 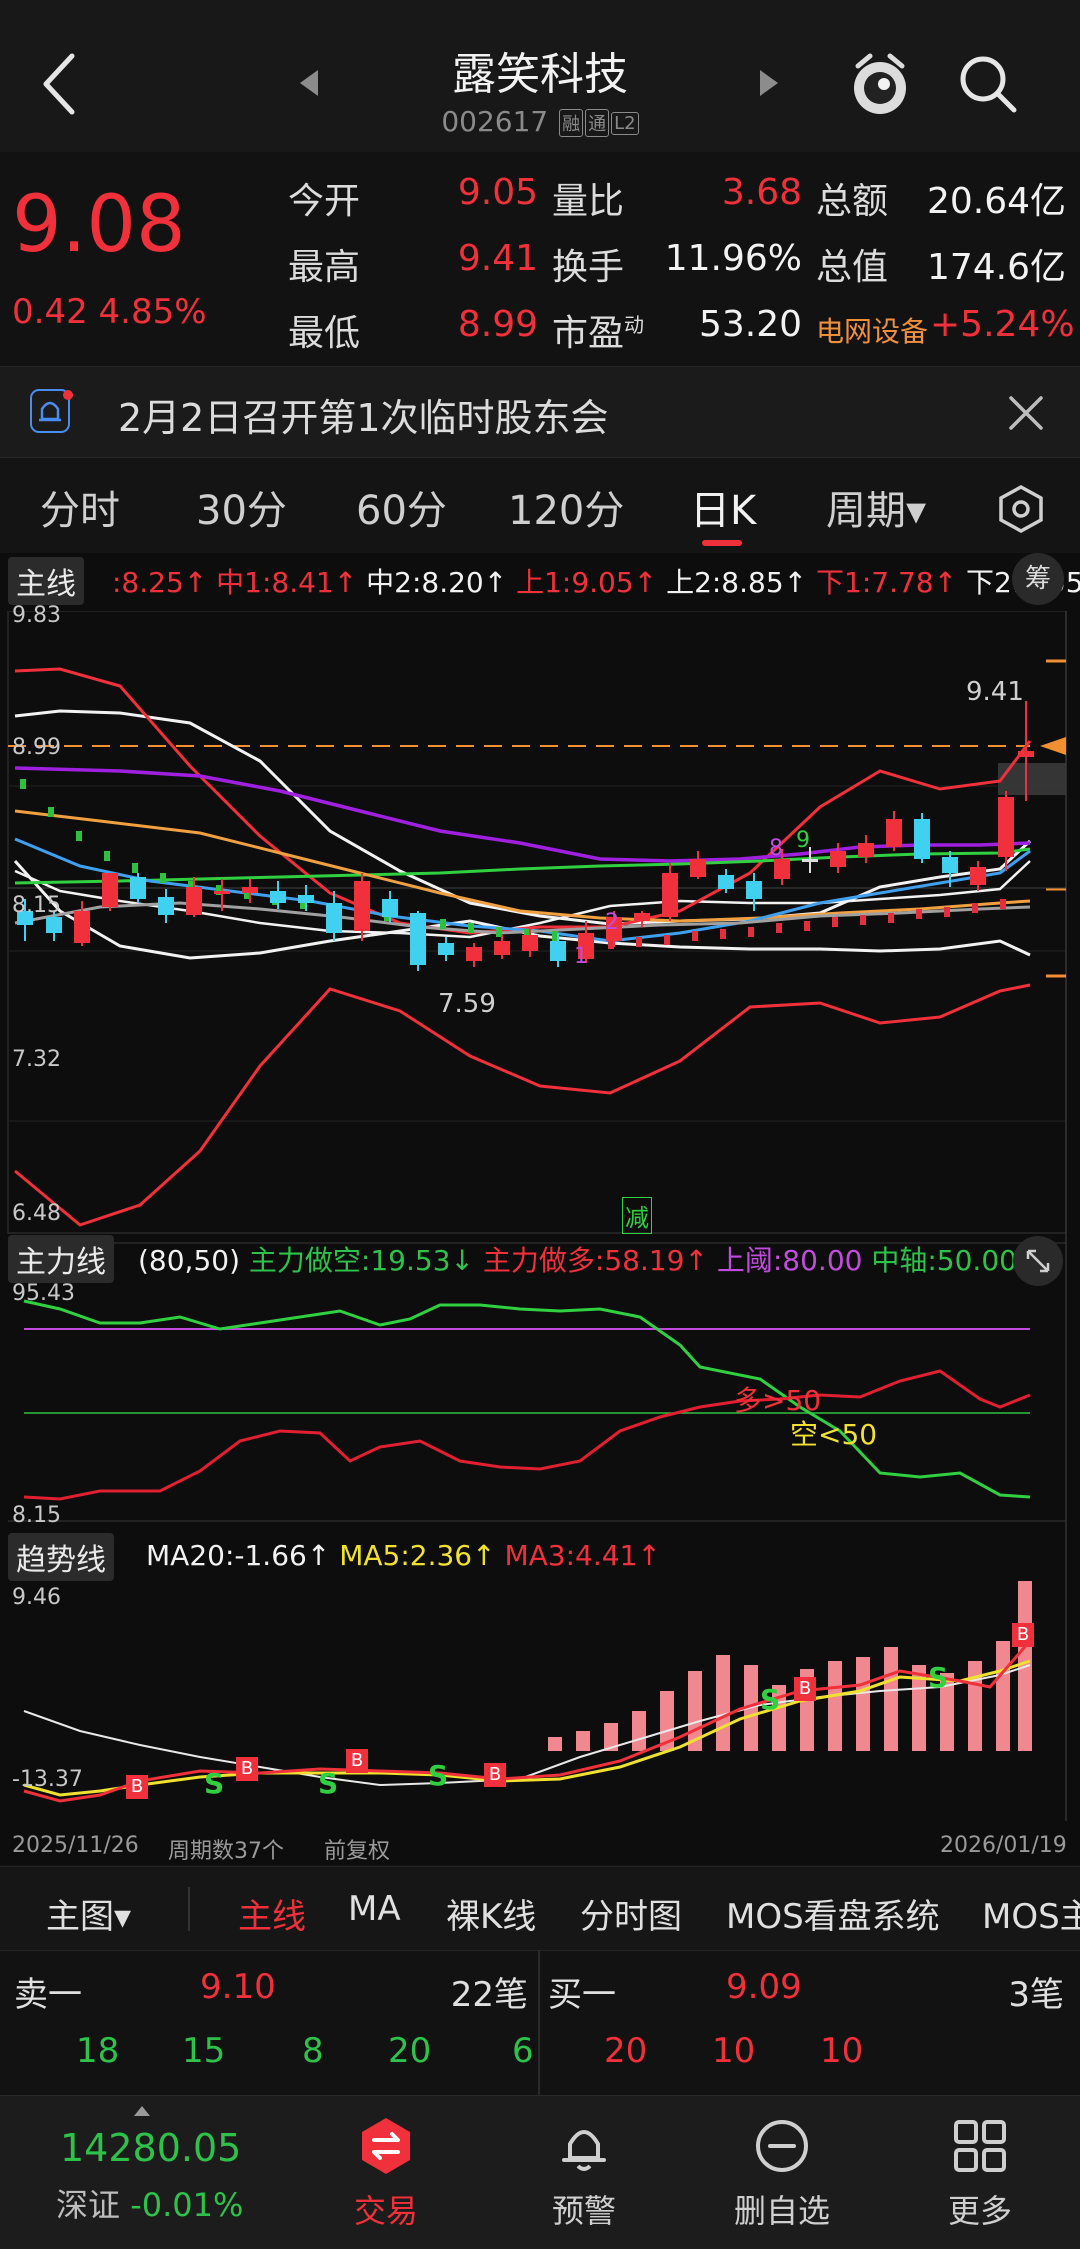 What do you see at coordinates (769, 83) in the screenshot?
I see `next-stock-icon` at bounding box center [769, 83].